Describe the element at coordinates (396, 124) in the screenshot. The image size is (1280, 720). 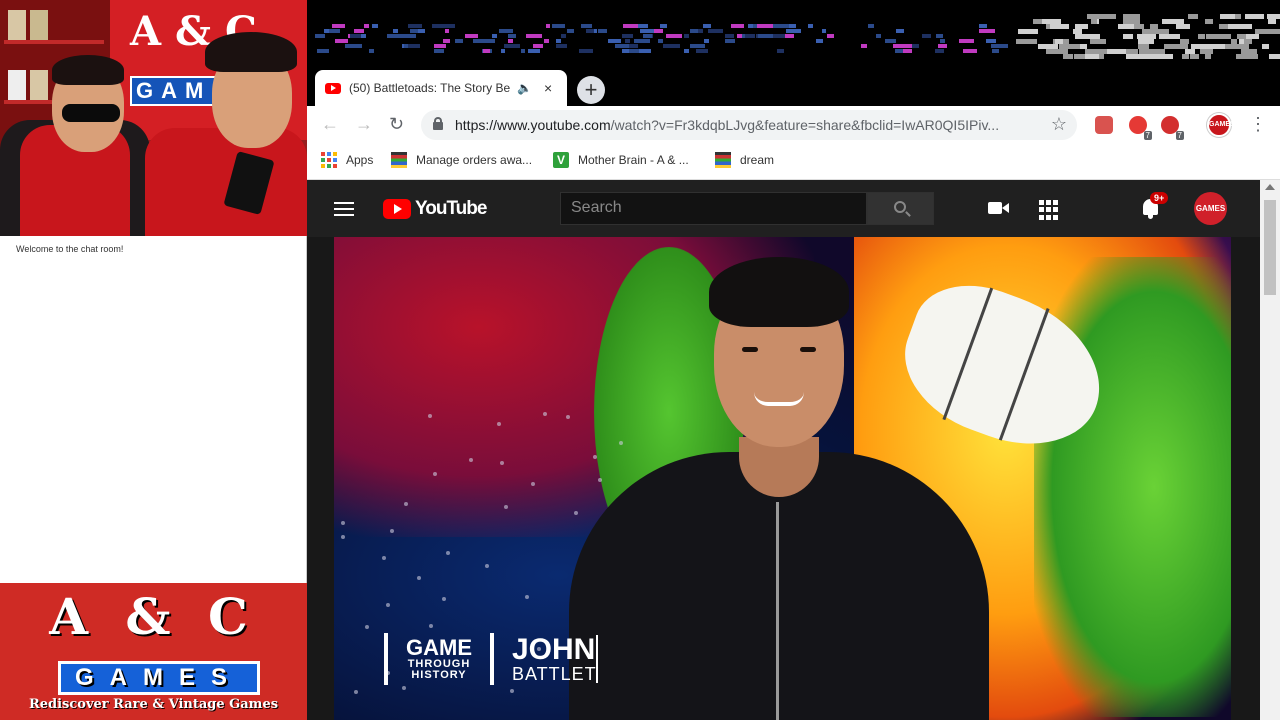
I see `reload-icon: ↻` at that location.